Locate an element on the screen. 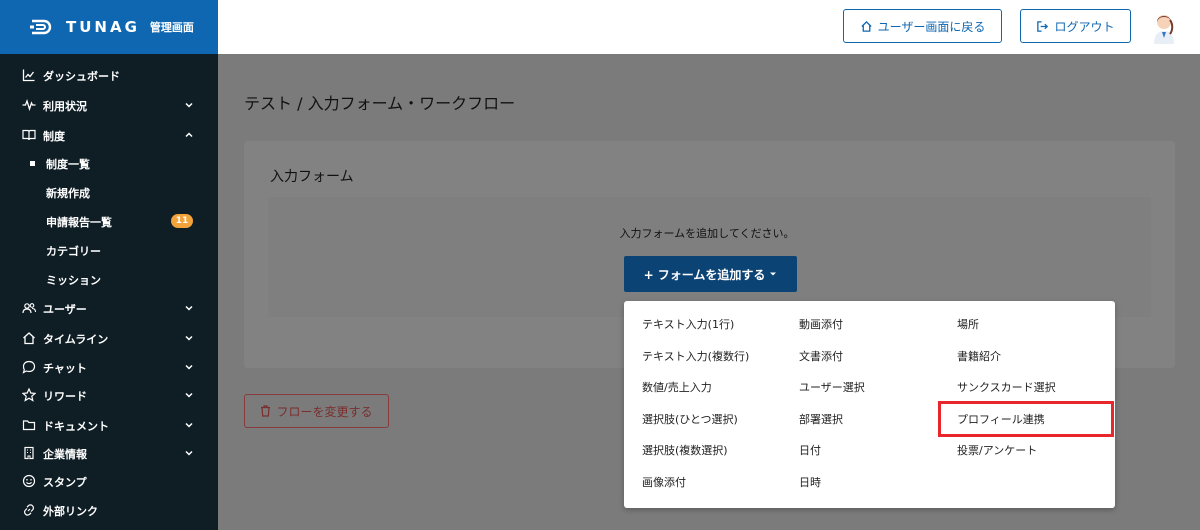 The width and height of the screenshot is (1200, 530). menu-item-datetime: 日時 is located at coordinates (810, 483).